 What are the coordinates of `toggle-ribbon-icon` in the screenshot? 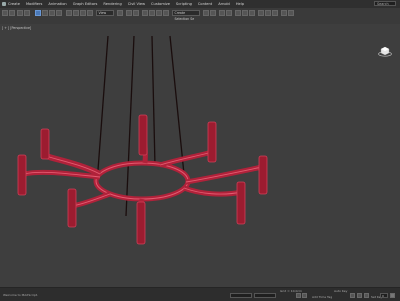 It's located at (229, 13).